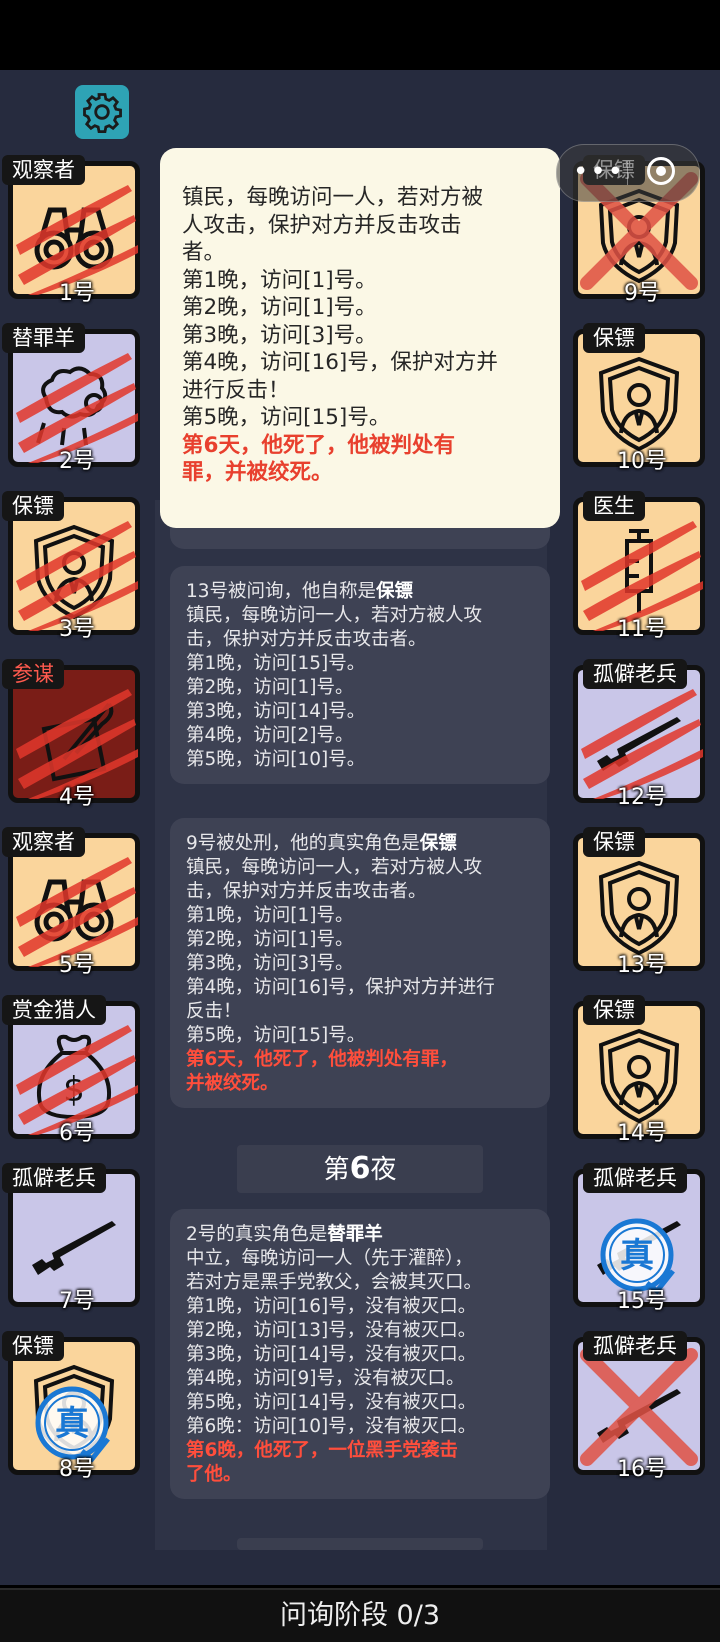 The height and width of the screenshot is (1642, 720). Describe the element at coordinates (331, 1354) in the screenshot. I see `log-line: 第3晚，访问[14]号，没有被灭口。` at that location.